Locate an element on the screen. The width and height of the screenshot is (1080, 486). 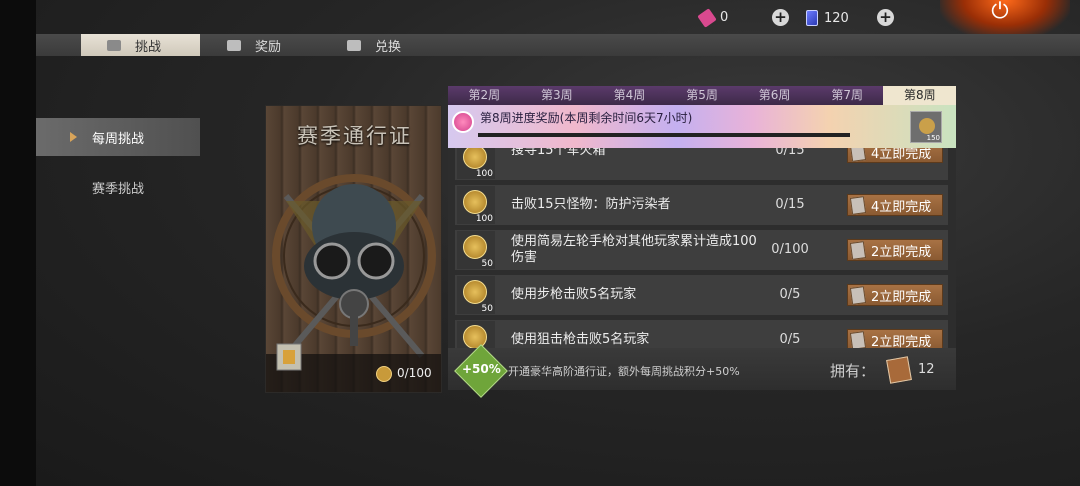
challenge-title: 击败15只怪物：防护污染者 is located at coordinates (591, 204).